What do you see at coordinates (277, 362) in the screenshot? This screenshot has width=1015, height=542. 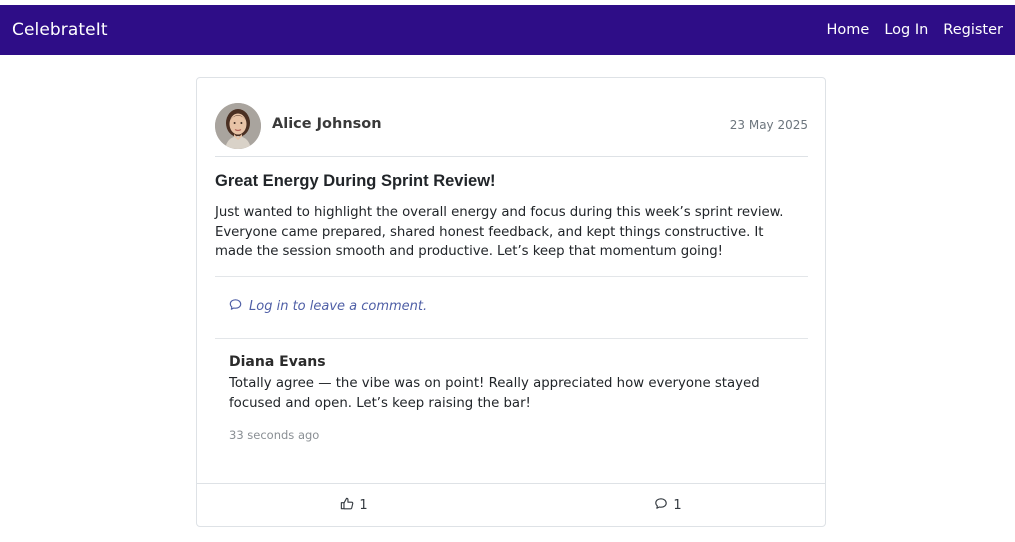 I see `comment-author: Diana Evans` at bounding box center [277, 362].